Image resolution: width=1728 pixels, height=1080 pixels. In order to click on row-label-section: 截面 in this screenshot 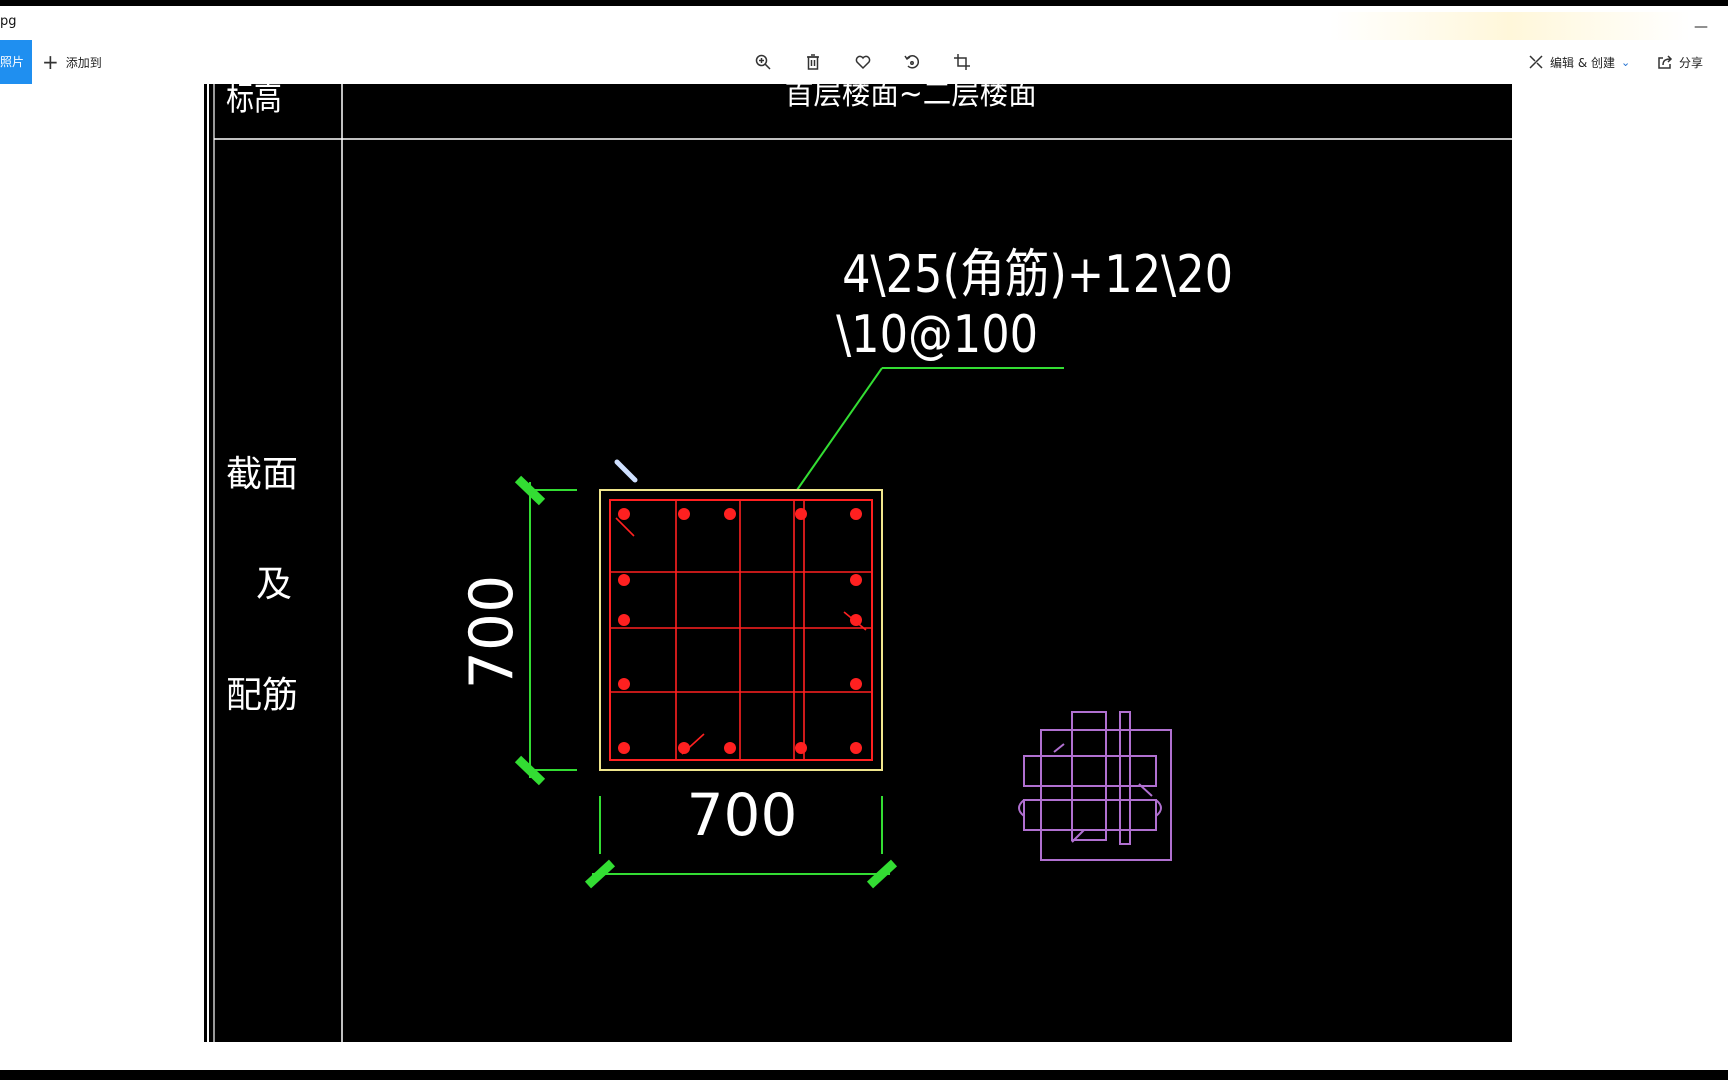, I will do `click(262, 474)`.